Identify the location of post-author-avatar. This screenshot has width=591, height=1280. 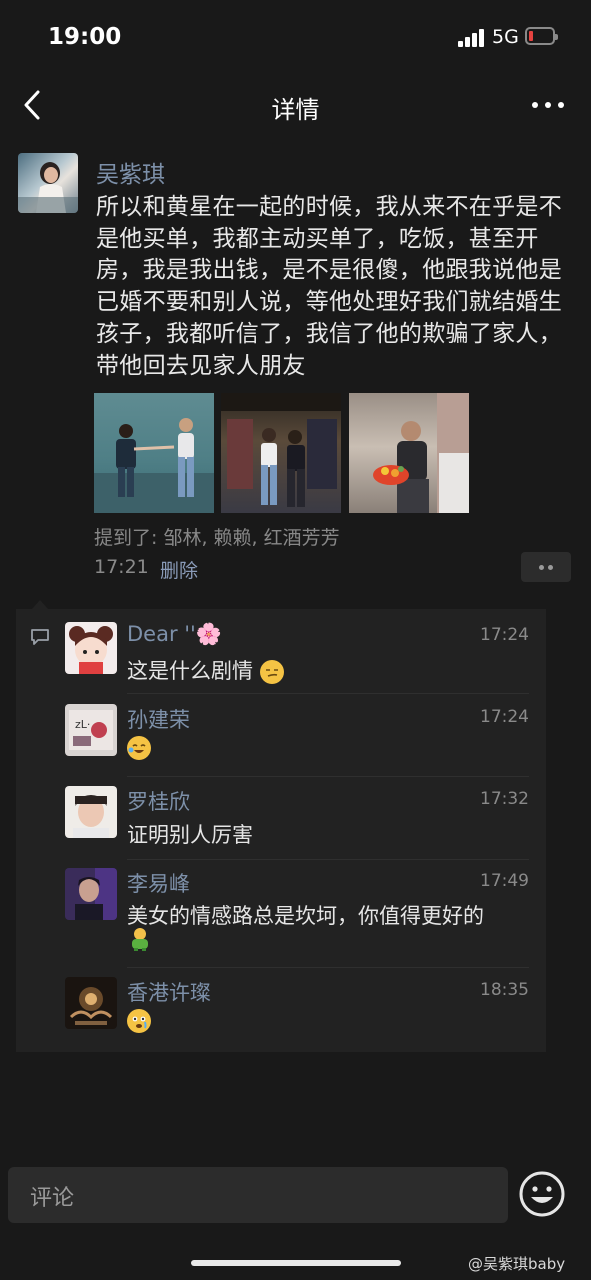
(48, 183).